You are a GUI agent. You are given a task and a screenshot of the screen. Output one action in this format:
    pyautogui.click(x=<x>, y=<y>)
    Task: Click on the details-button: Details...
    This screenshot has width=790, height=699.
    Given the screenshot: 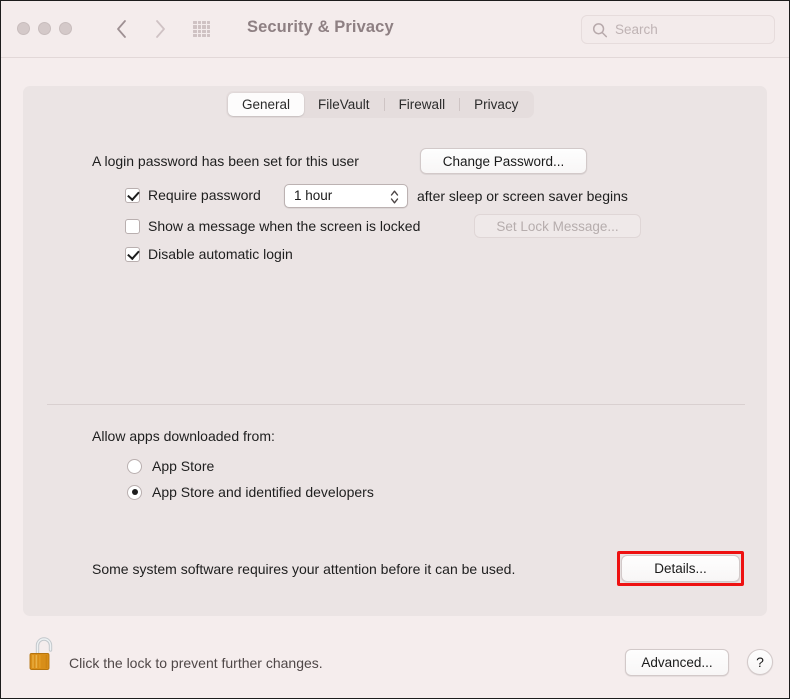 What is the action you would take?
    pyautogui.click(x=680, y=568)
    